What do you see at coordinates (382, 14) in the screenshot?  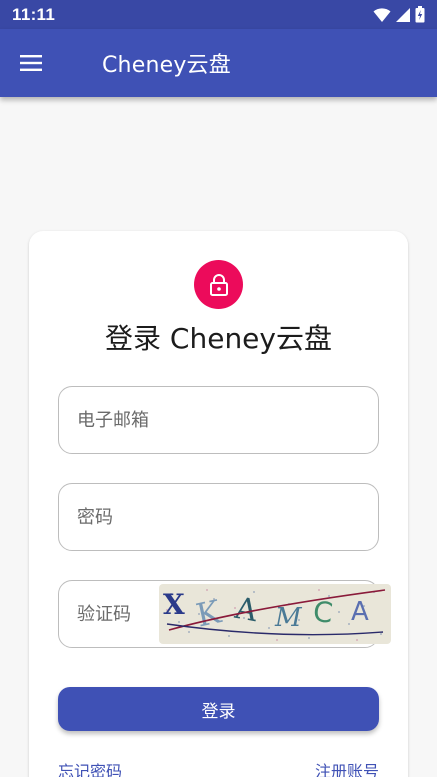 I see `wifi-icon` at bounding box center [382, 14].